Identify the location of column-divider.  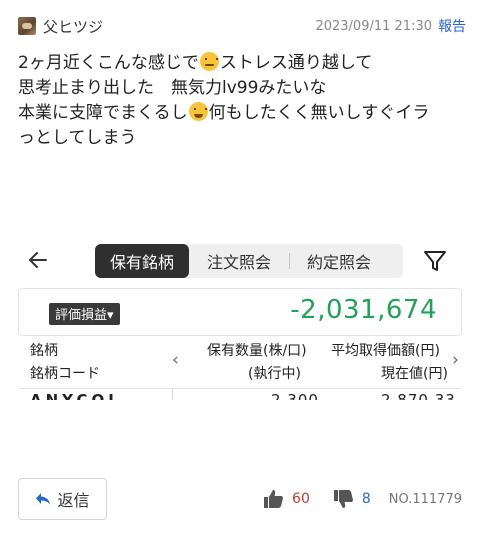
(172, 394).